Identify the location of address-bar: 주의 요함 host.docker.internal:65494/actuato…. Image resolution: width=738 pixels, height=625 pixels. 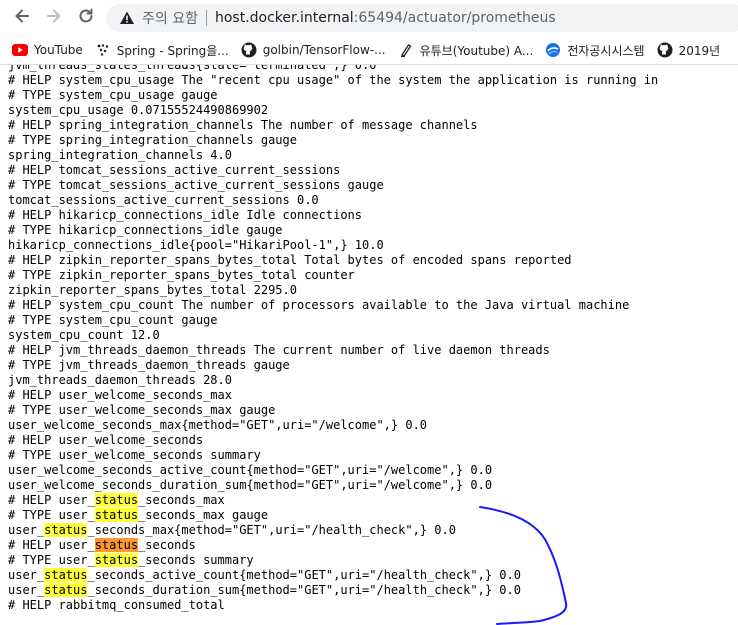
(422, 18).